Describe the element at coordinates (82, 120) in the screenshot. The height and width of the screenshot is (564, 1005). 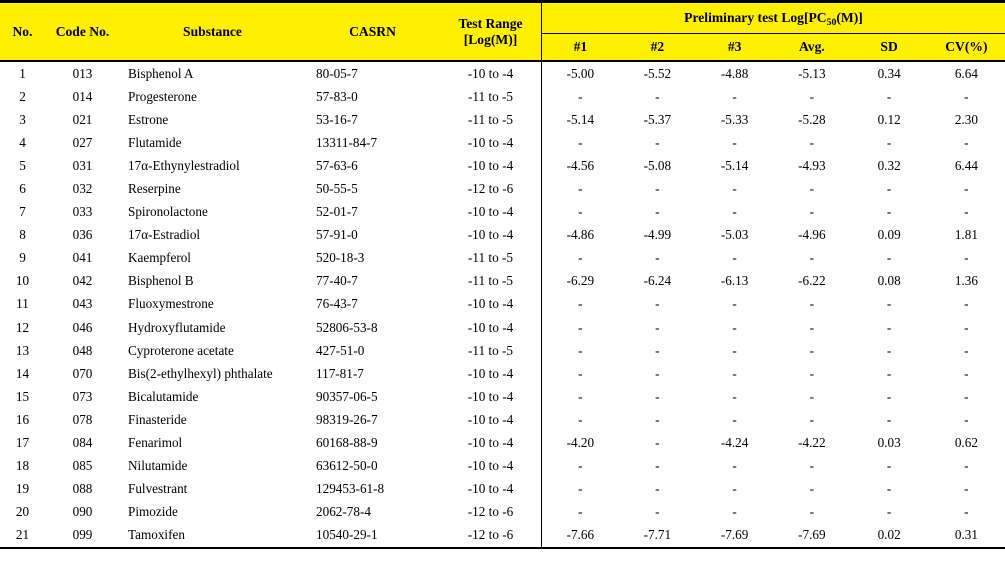
I see `cell-code-no: 021` at that location.